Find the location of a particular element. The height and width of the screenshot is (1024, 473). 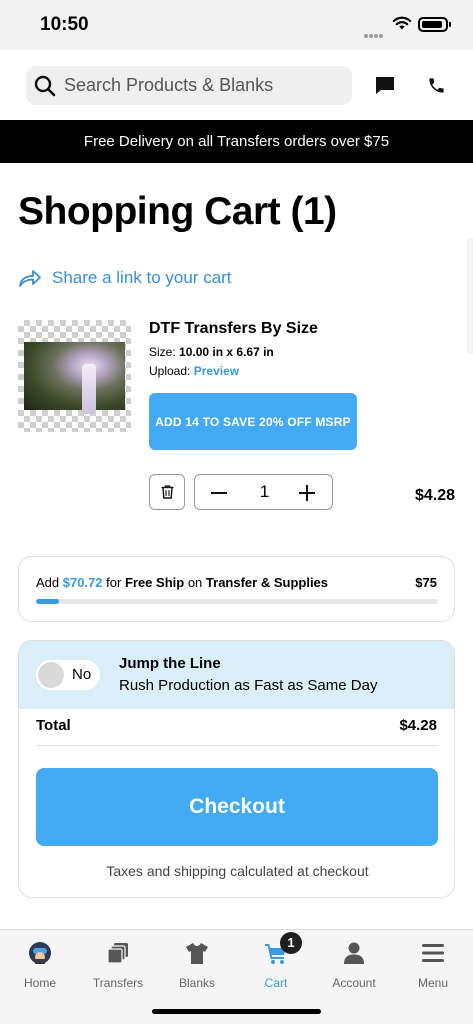

upload-preview-link: Preview is located at coordinates (216, 371).